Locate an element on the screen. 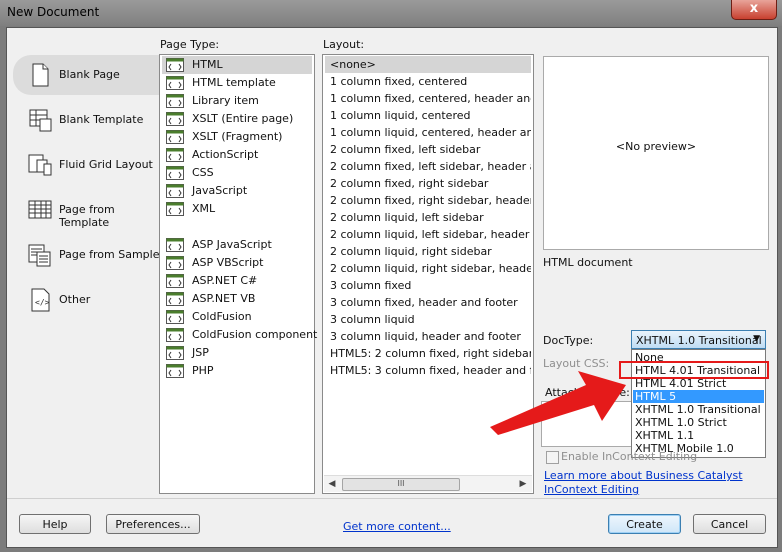  page-type-label: ActionScript is located at coordinates (225, 154).